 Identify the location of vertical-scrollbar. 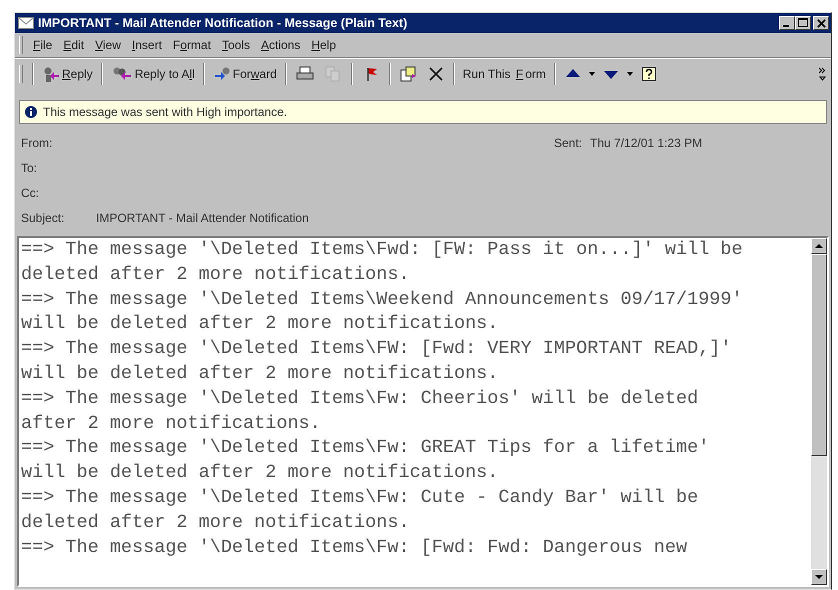
(819, 411).